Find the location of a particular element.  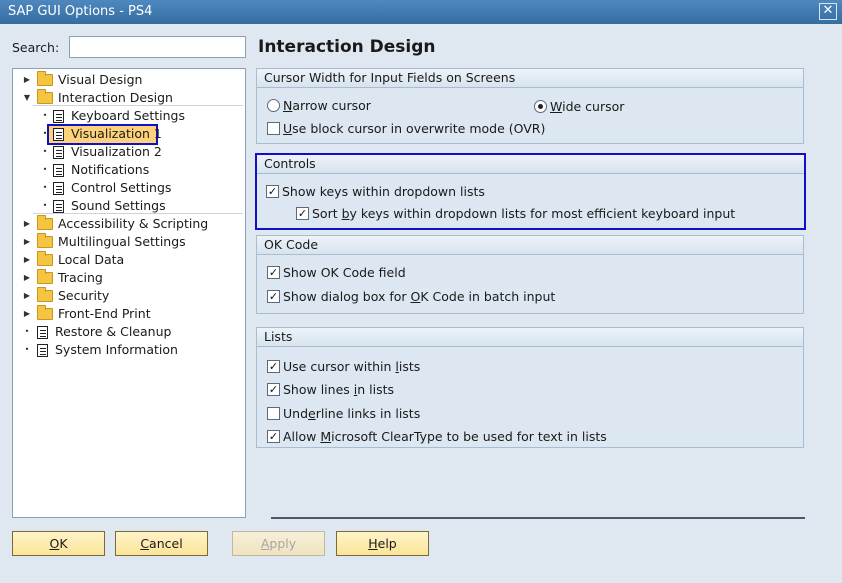

tree-item-tracing: ▶ Tracing is located at coordinates (62, 278).